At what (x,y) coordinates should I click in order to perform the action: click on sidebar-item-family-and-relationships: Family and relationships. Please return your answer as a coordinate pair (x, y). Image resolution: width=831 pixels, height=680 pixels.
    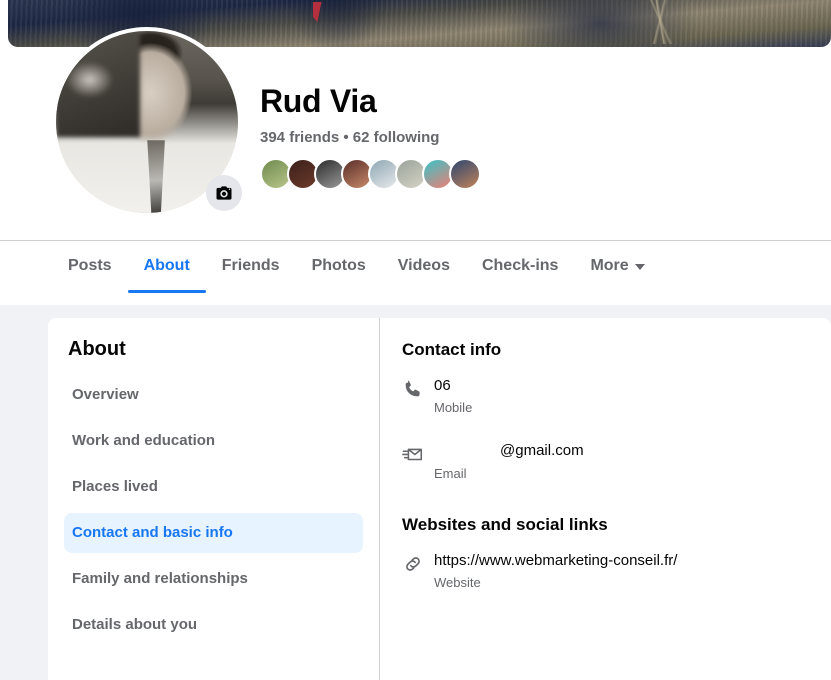
    Looking at the image, I should click on (213, 579).